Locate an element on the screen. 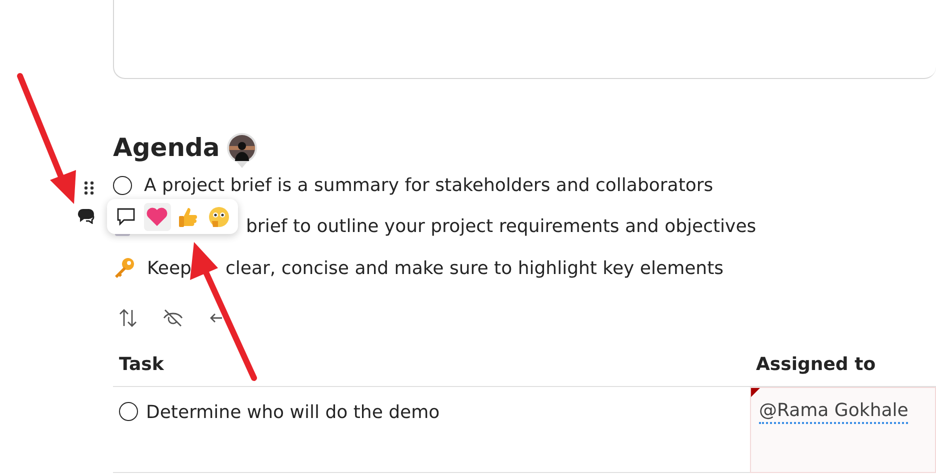 The width and height of the screenshot is (936, 476). heart-reaction-button is located at coordinates (157, 216).